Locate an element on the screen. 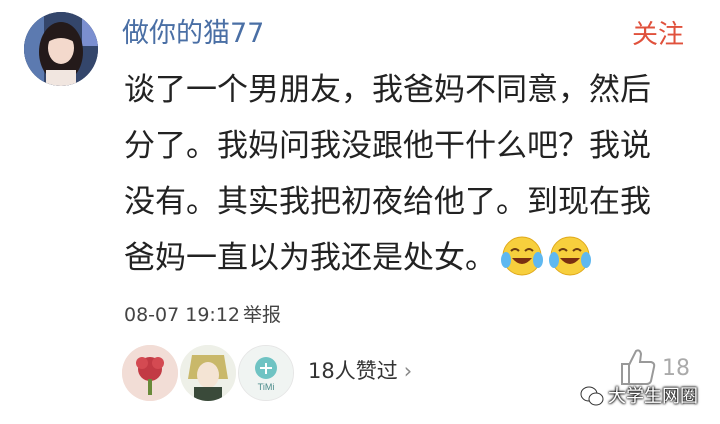 This screenshot has width=720, height=424. timi-logo-text: TiMi is located at coordinates (266, 387).